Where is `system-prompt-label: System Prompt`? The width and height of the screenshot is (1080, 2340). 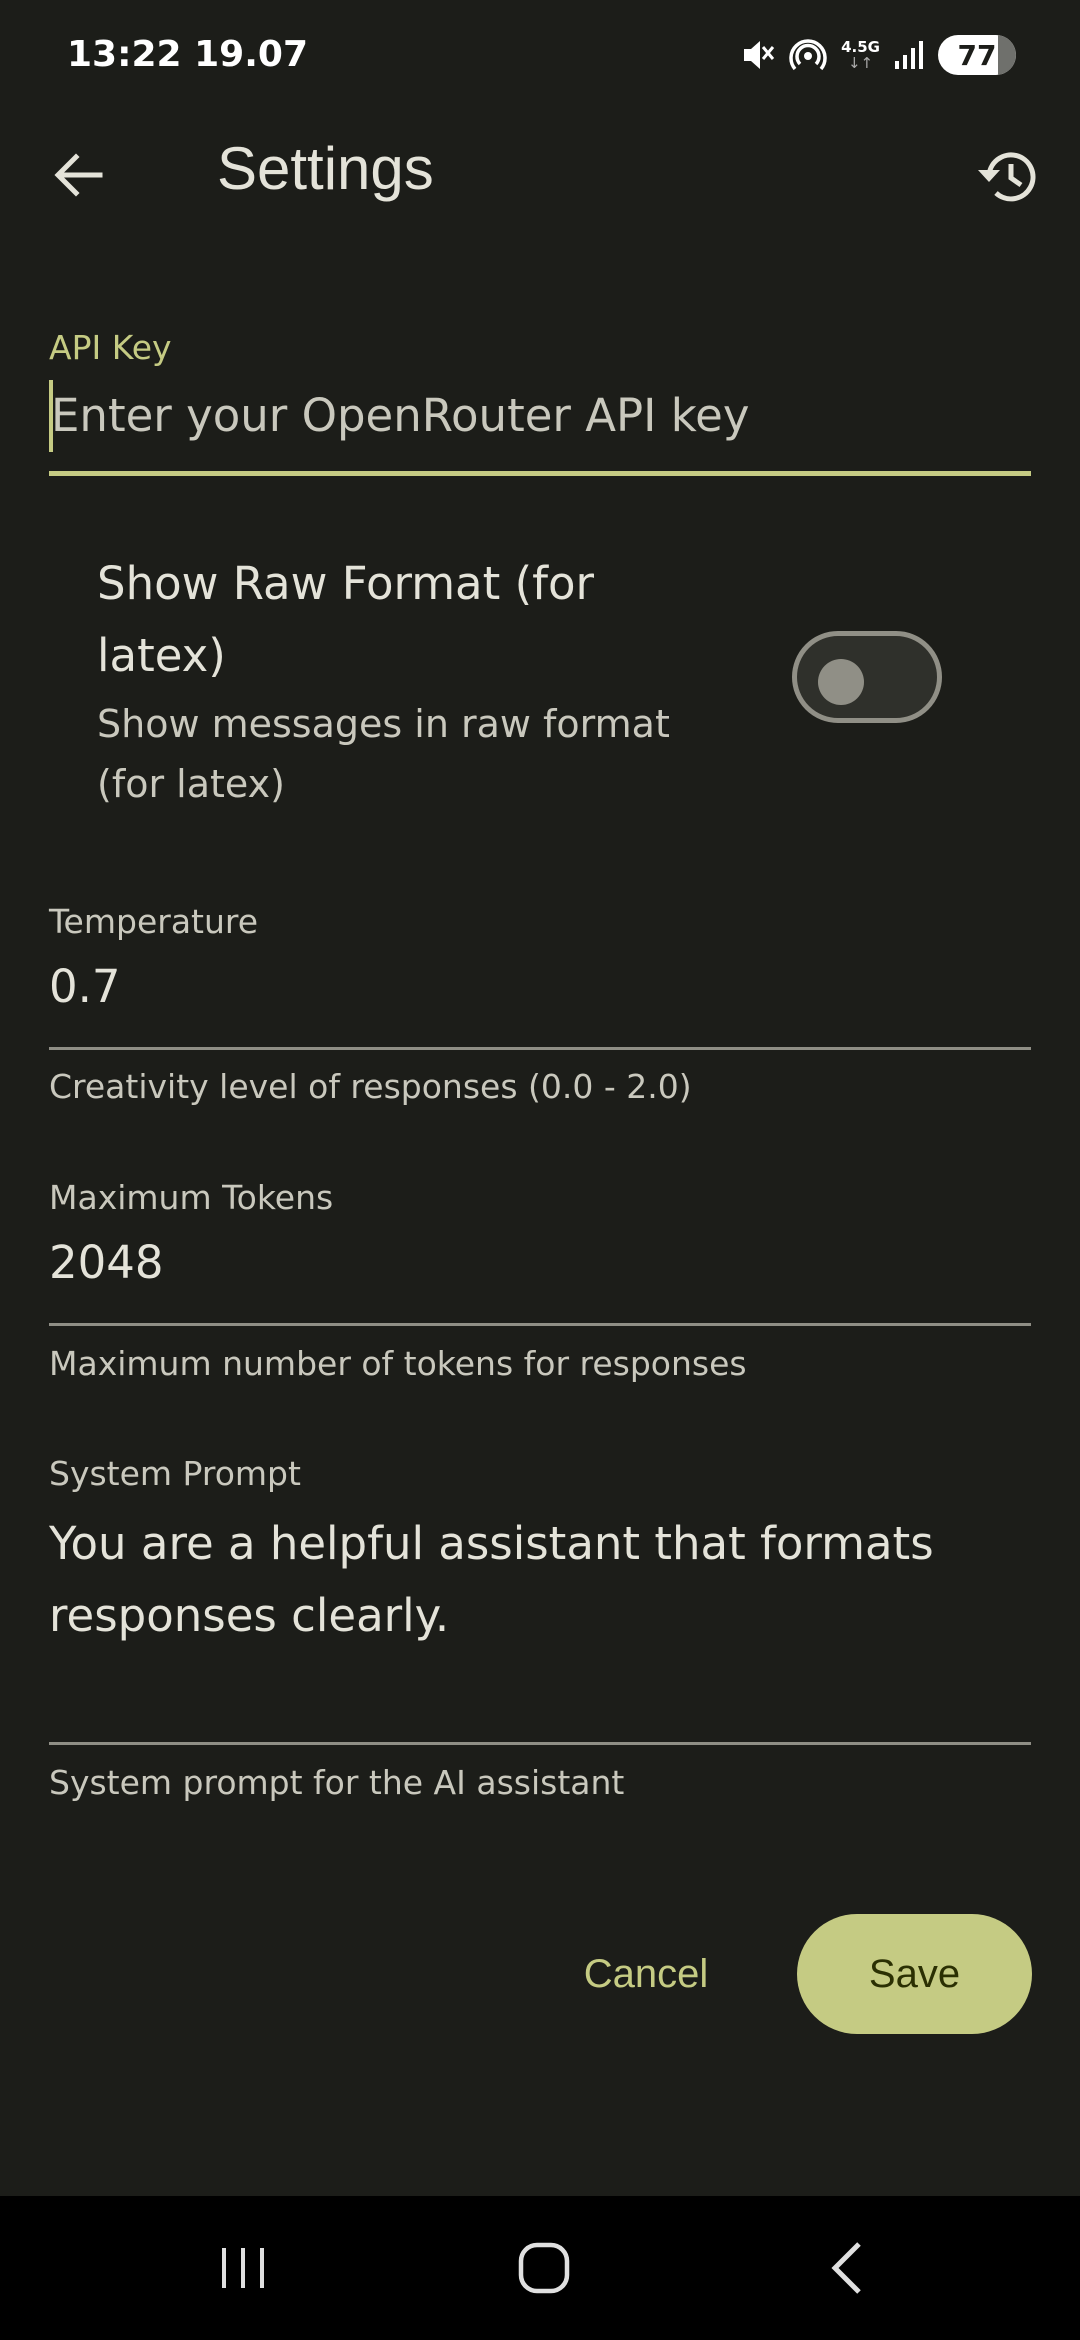 system-prompt-label: System Prompt is located at coordinates (175, 1473).